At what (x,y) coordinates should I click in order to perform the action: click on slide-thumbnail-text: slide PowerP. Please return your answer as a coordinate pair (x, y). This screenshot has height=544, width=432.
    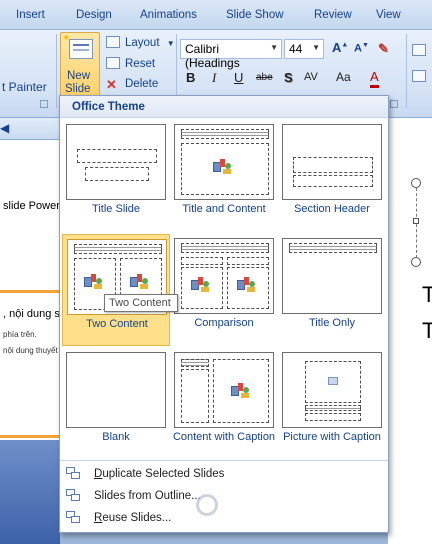
    Looking at the image, I should click on (35, 206).